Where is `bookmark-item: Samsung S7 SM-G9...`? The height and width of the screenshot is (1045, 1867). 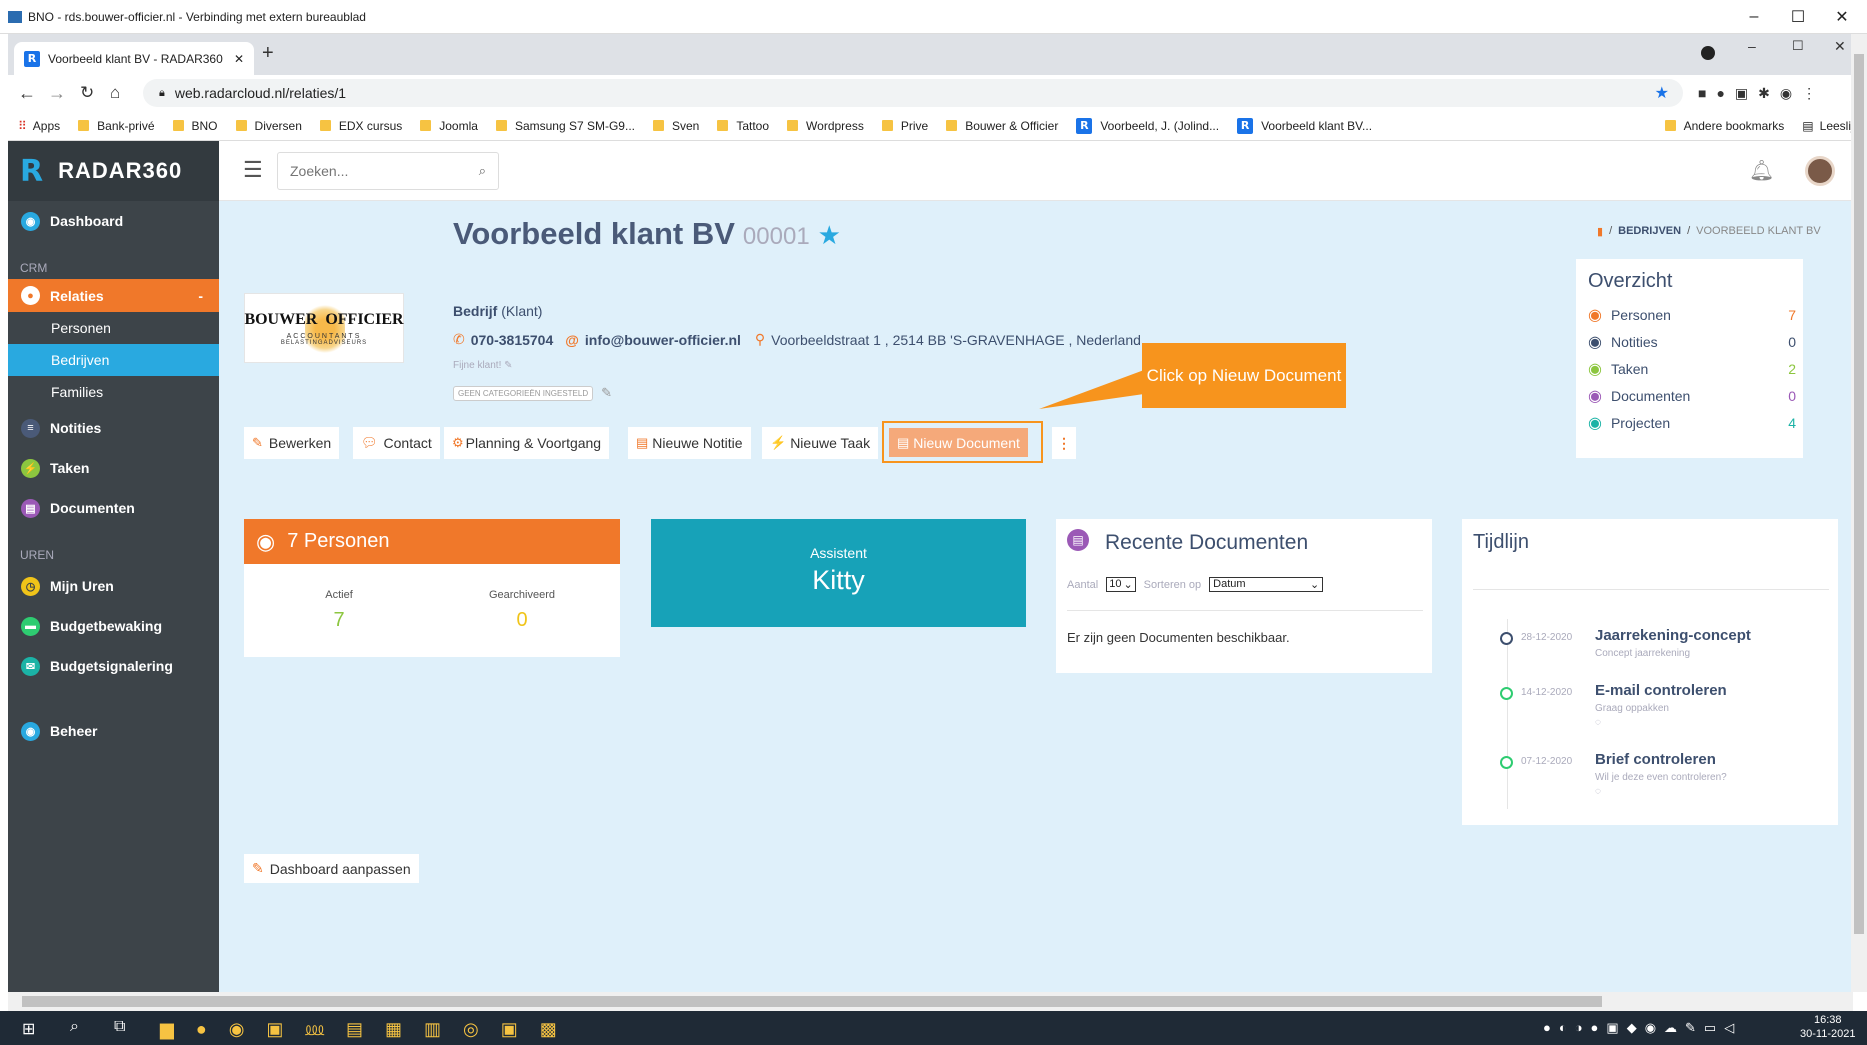 bookmark-item: Samsung S7 SM-G9... is located at coordinates (565, 126).